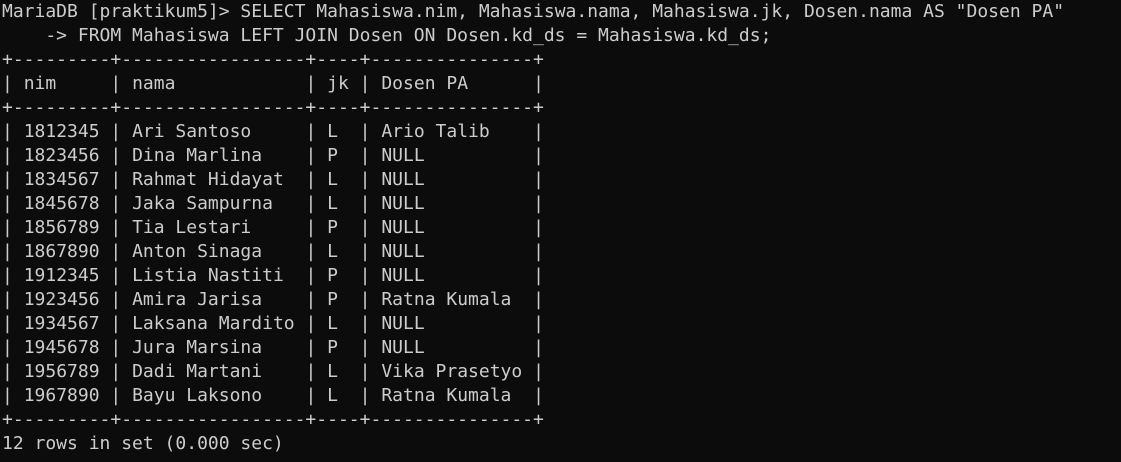 The width and height of the screenshot is (1121, 462). I want to click on table-cell: Laksana Mardito, so click(213, 323).